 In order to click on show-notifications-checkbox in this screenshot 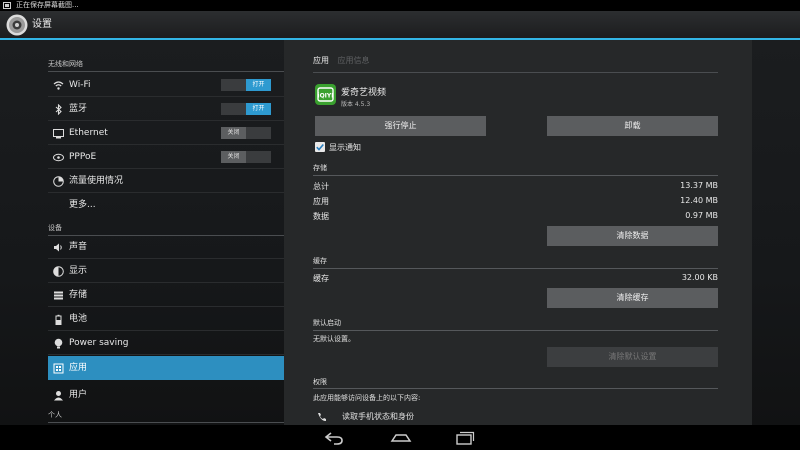, I will do `click(320, 147)`.